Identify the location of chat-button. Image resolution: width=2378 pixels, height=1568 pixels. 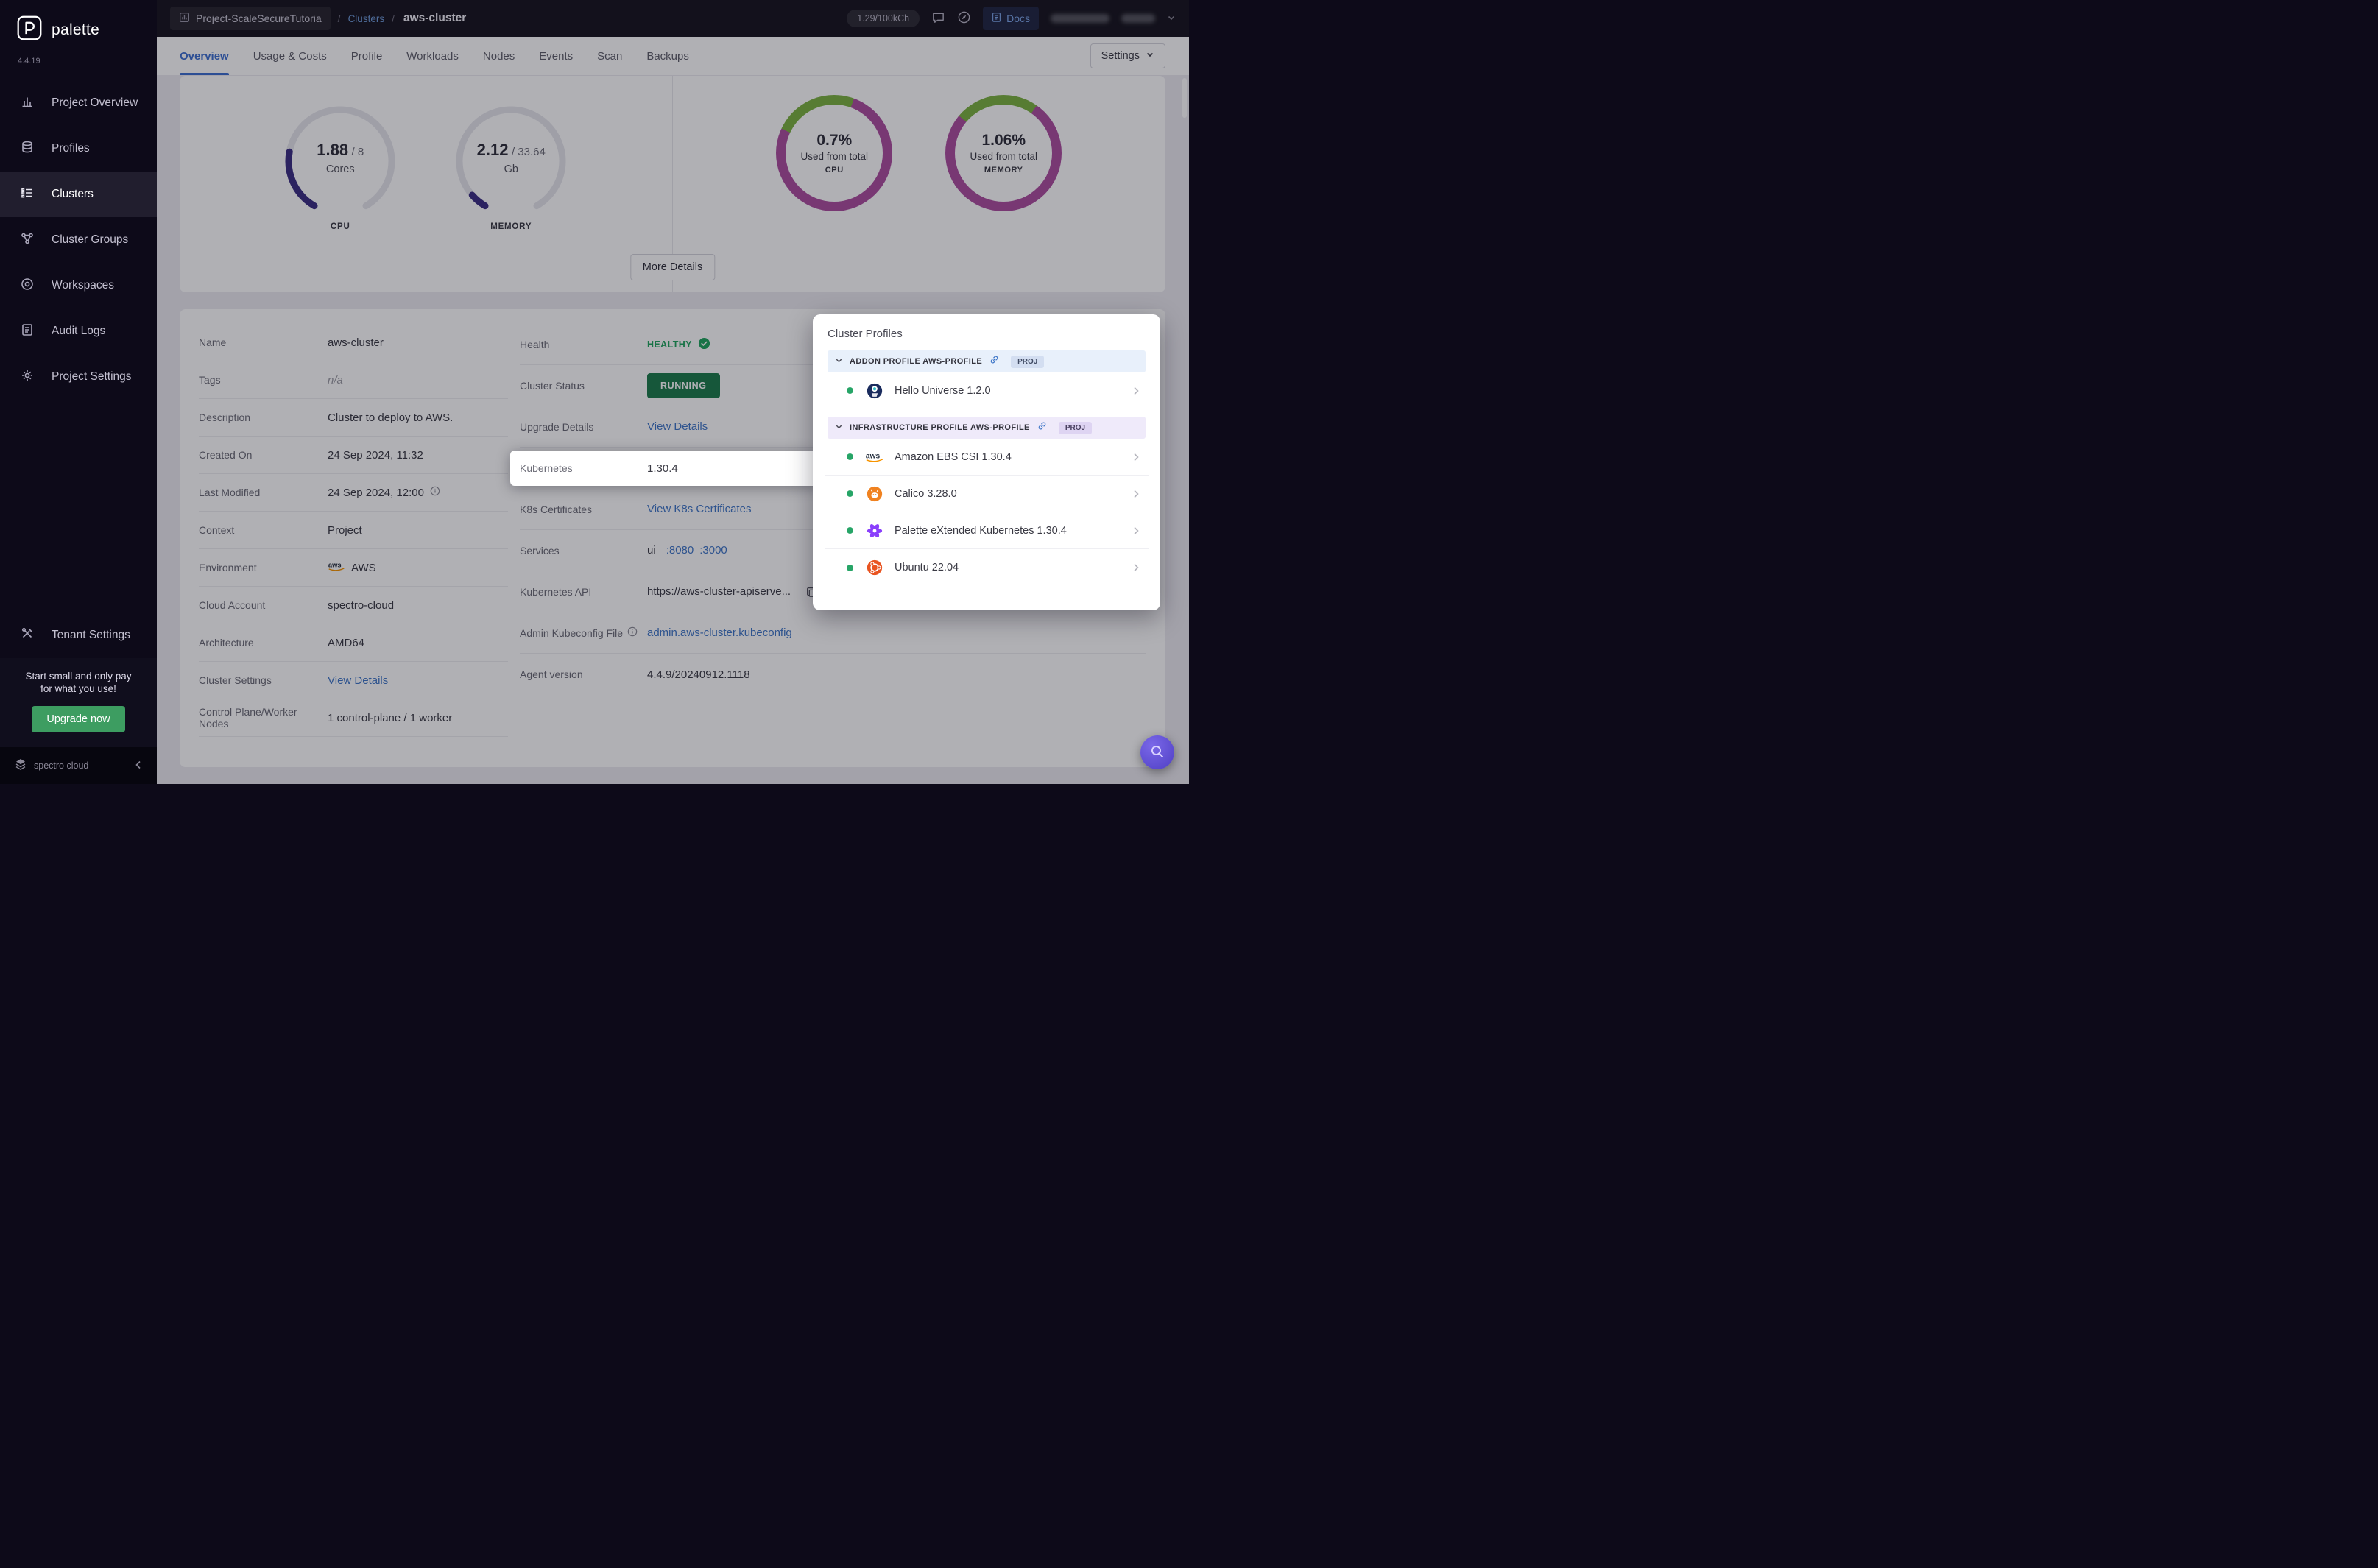
(938, 18).